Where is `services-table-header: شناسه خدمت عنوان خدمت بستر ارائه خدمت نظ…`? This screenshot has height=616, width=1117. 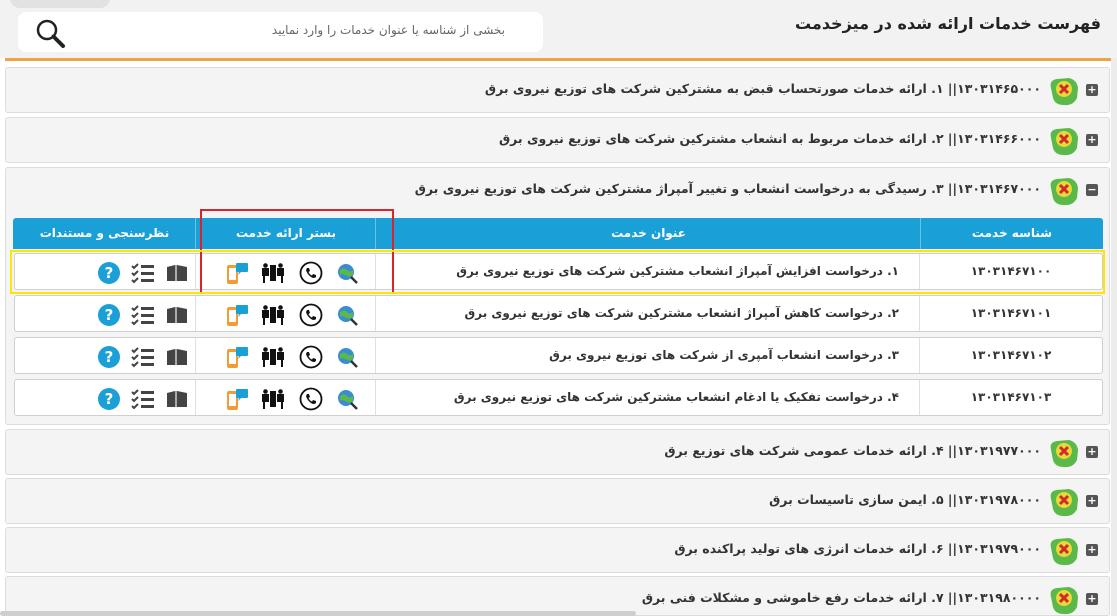 services-table-header: شناسه خدمت عنوان خدمت بستر ارائه خدمت نظ… is located at coordinates (558, 233).